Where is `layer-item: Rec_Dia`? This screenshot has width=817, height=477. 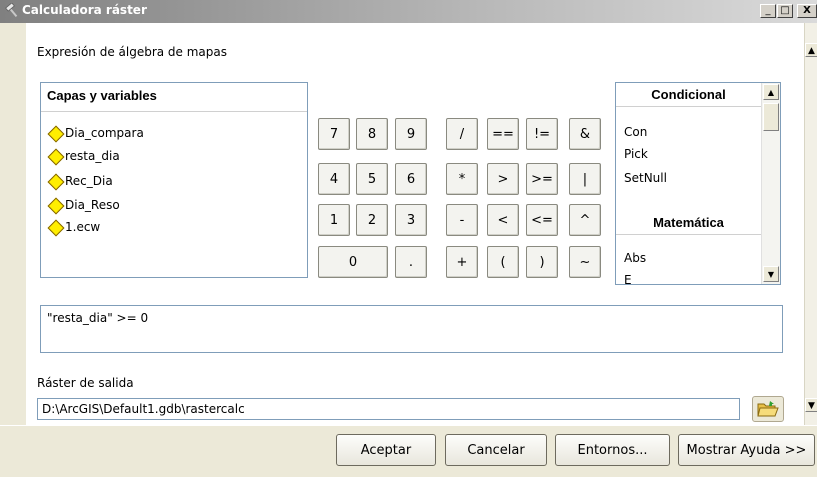
layer-item: Rec_Dia is located at coordinates (80, 181).